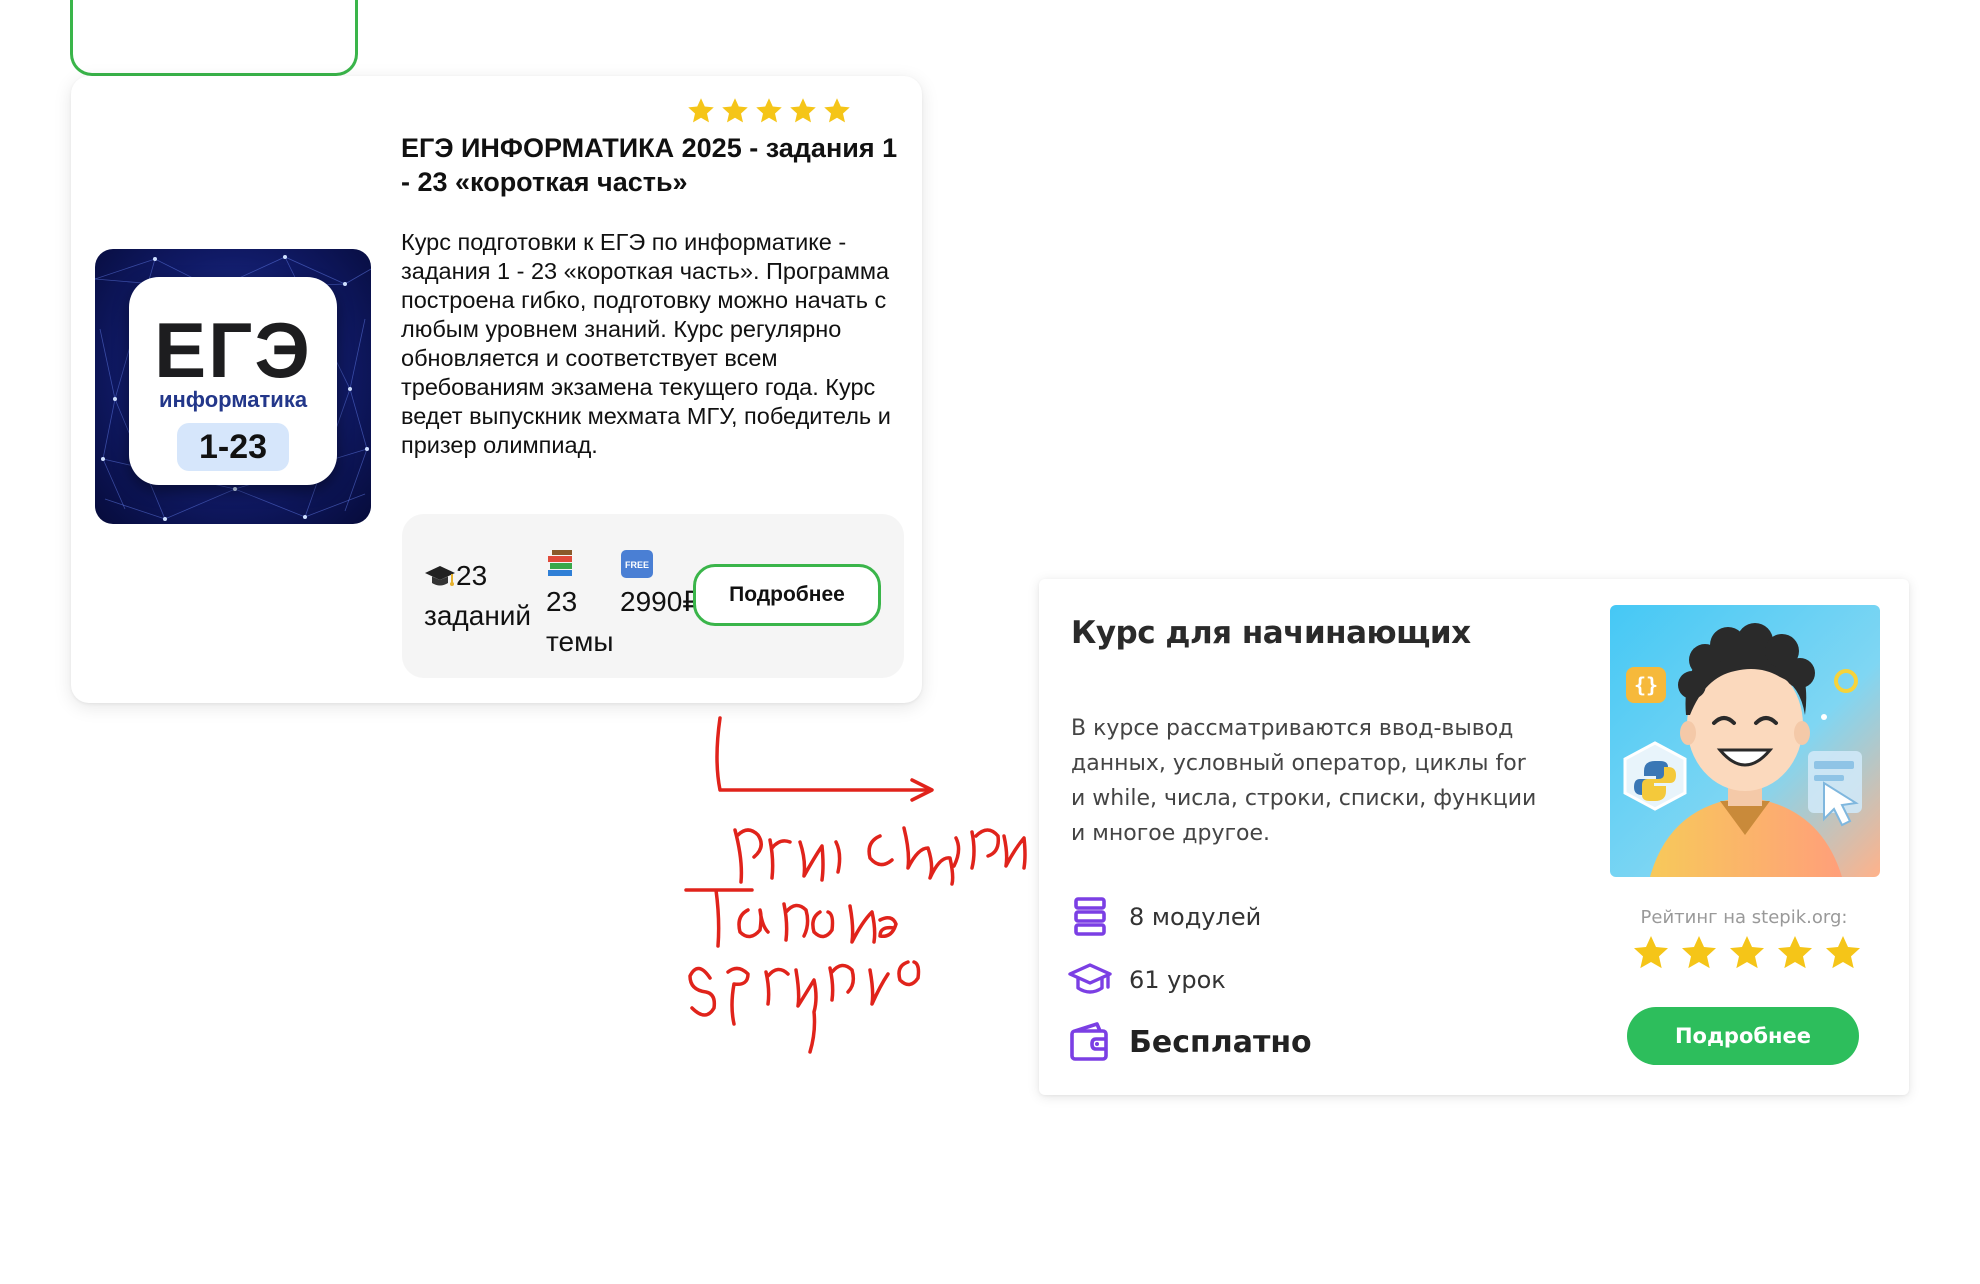  Describe the element at coordinates (1090, 916) in the screenshot. I see `stack-icon` at that location.